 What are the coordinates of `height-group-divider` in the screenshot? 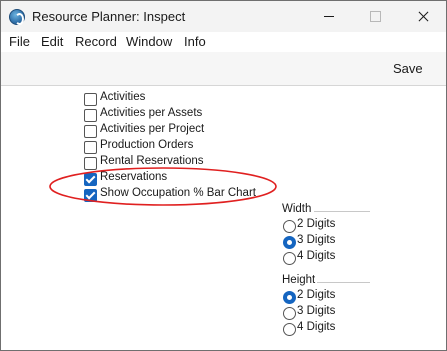 It's located at (343, 282).